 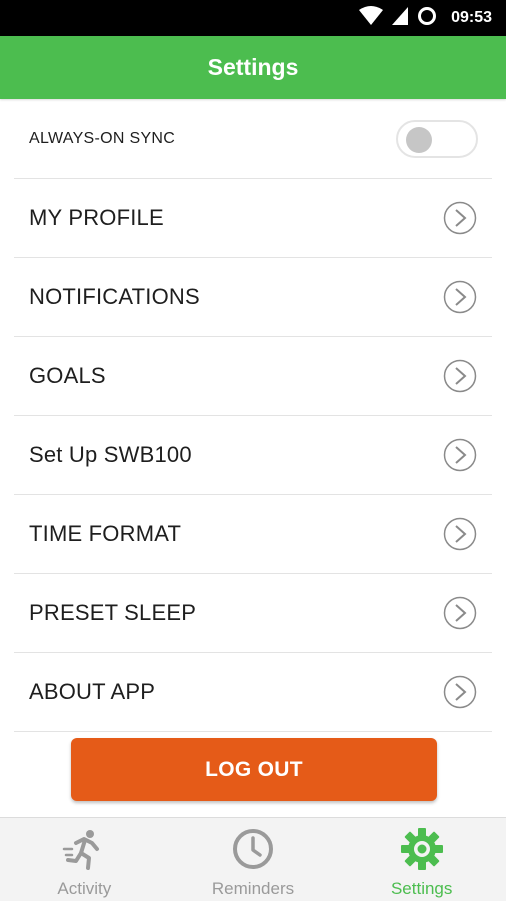 What do you see at coordinates (253, 534) in the screenshot?
I see `menu-item-time-format: TIME FORMAT` at bounding box center [253, 534].